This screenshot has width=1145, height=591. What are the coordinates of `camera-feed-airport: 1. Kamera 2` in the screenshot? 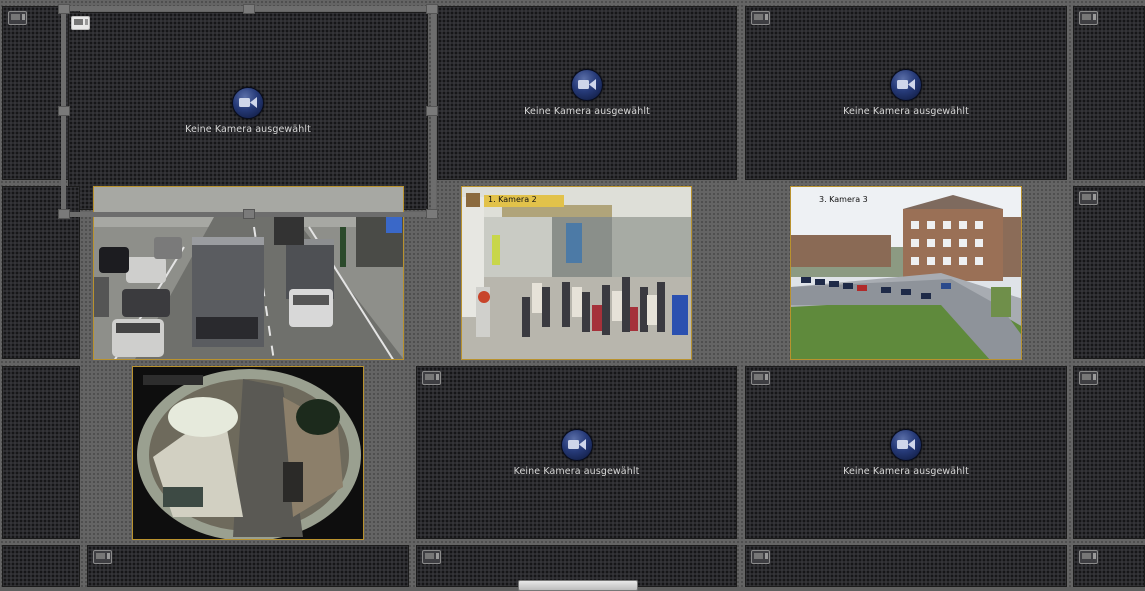 It's located at (576, 273).